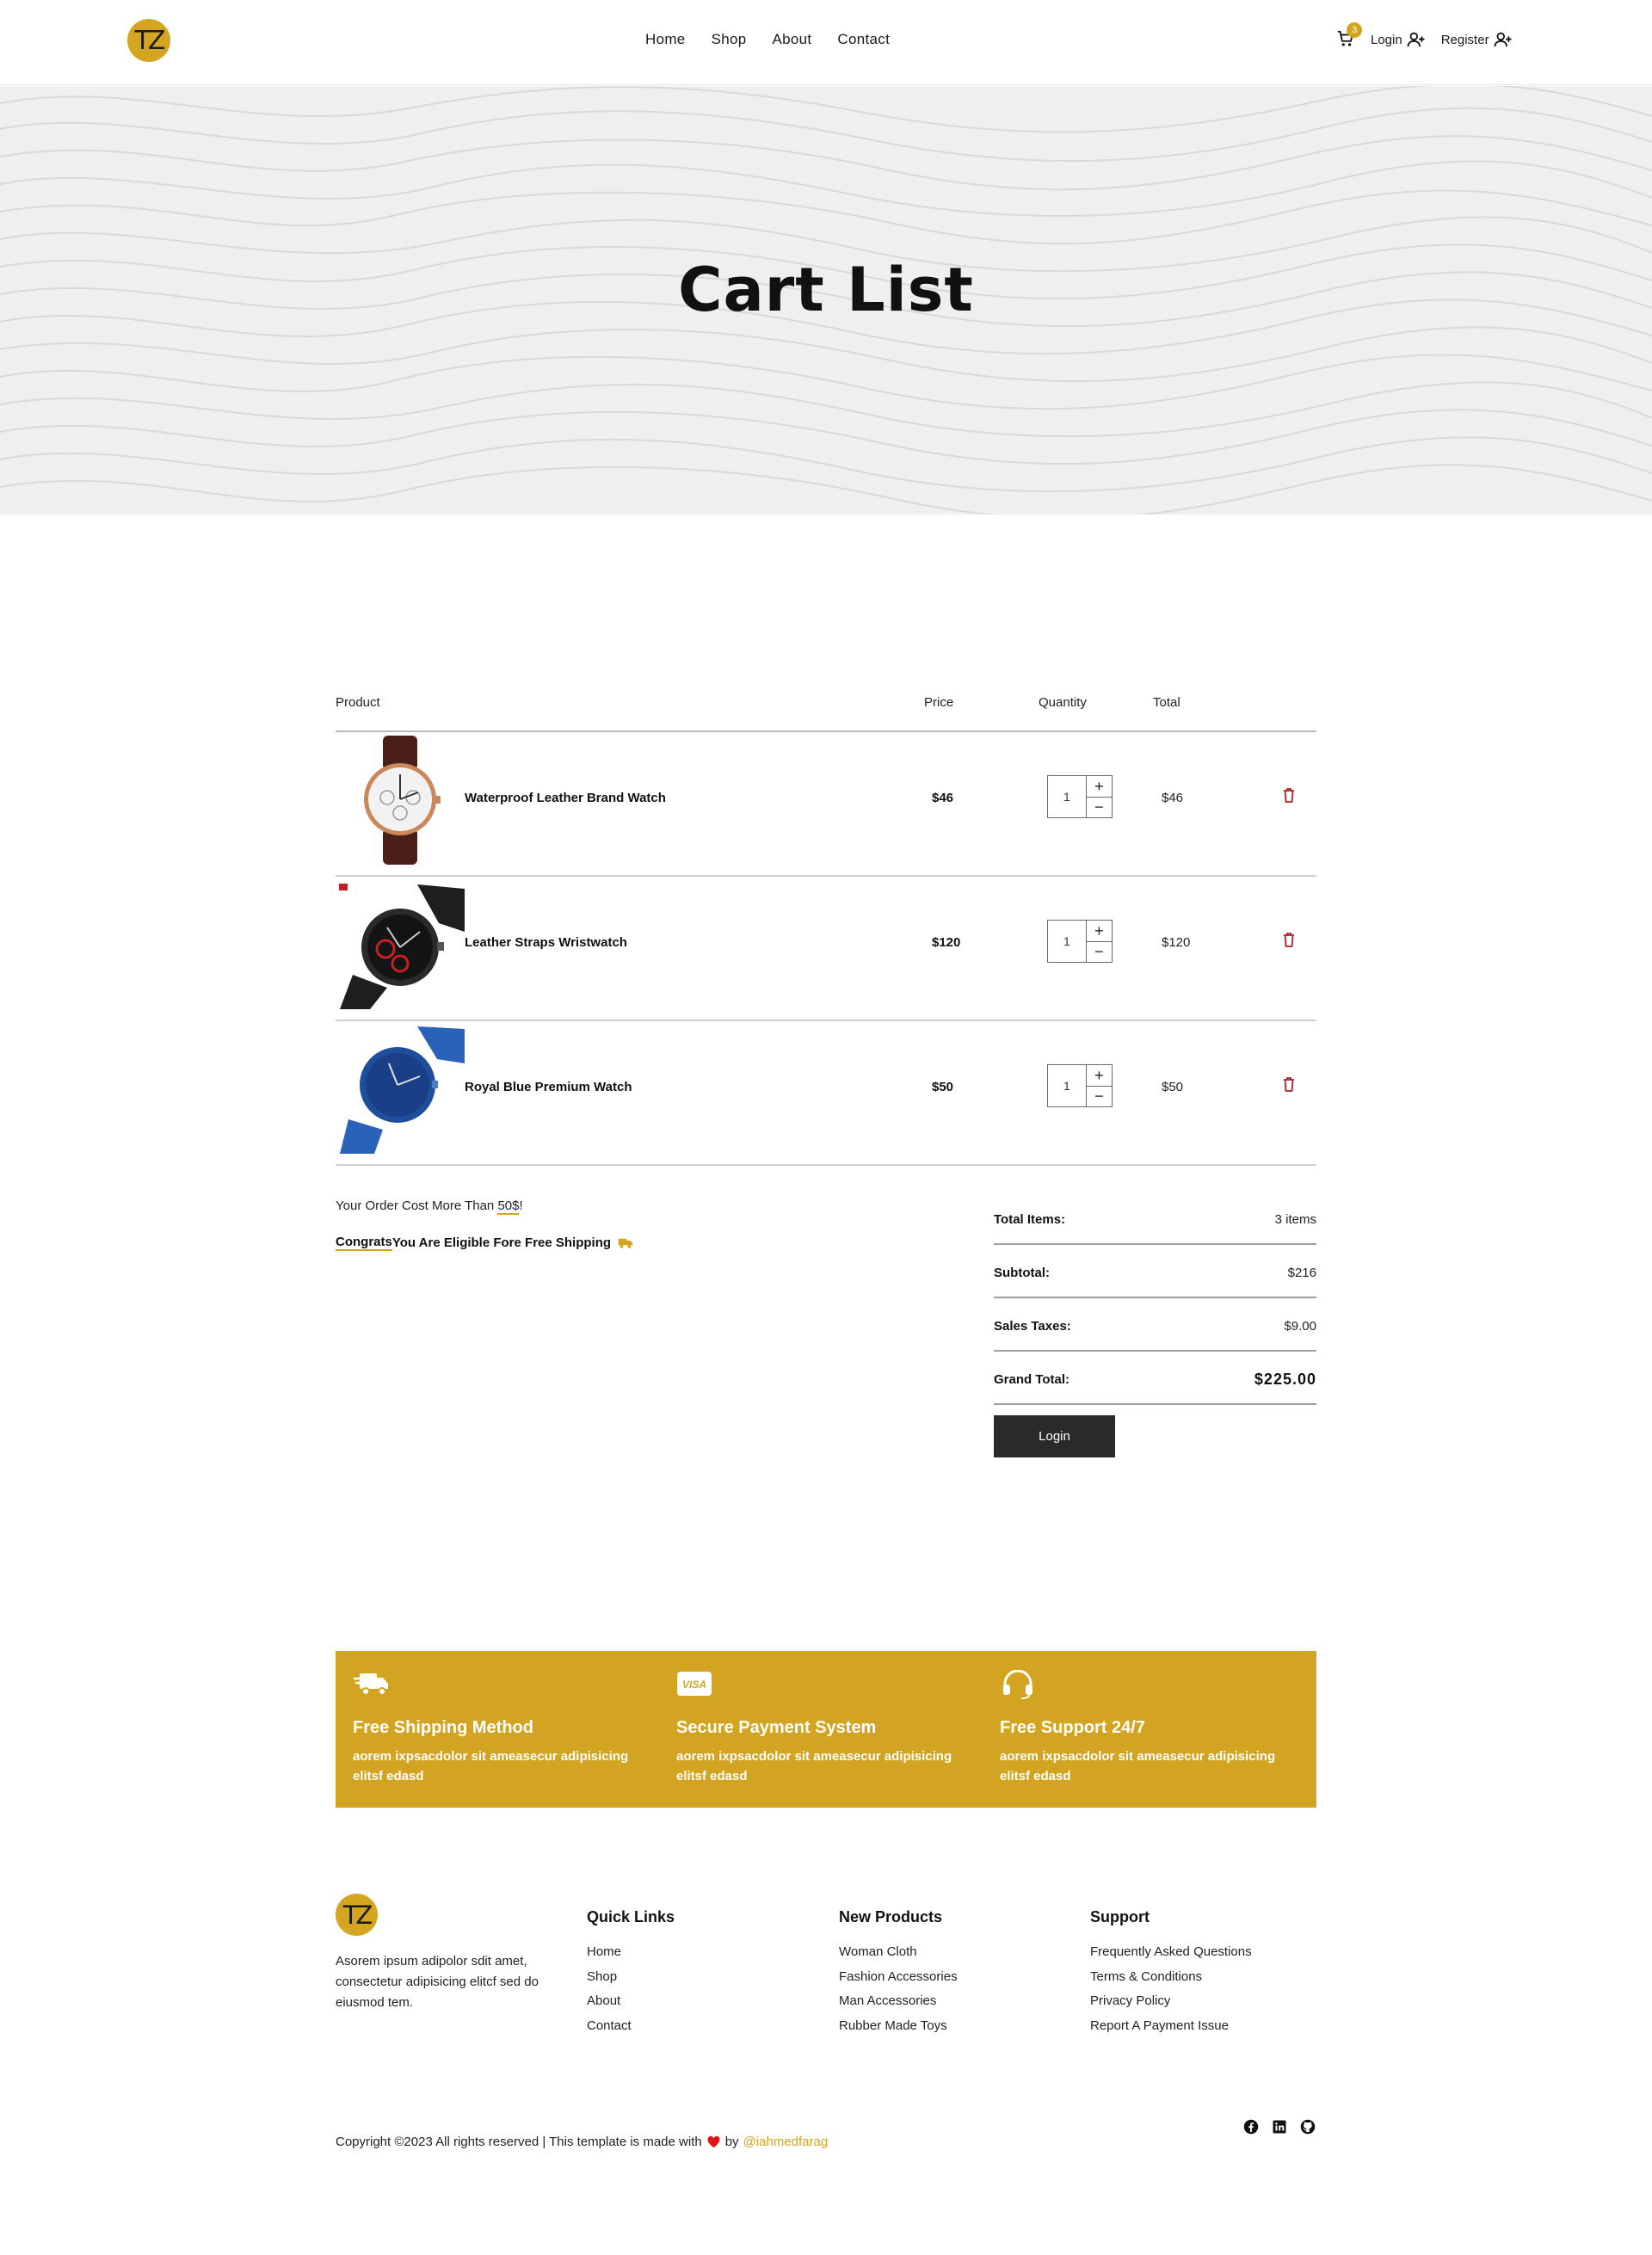  I want to click on column-header-total: Total, so click(1166, 702).